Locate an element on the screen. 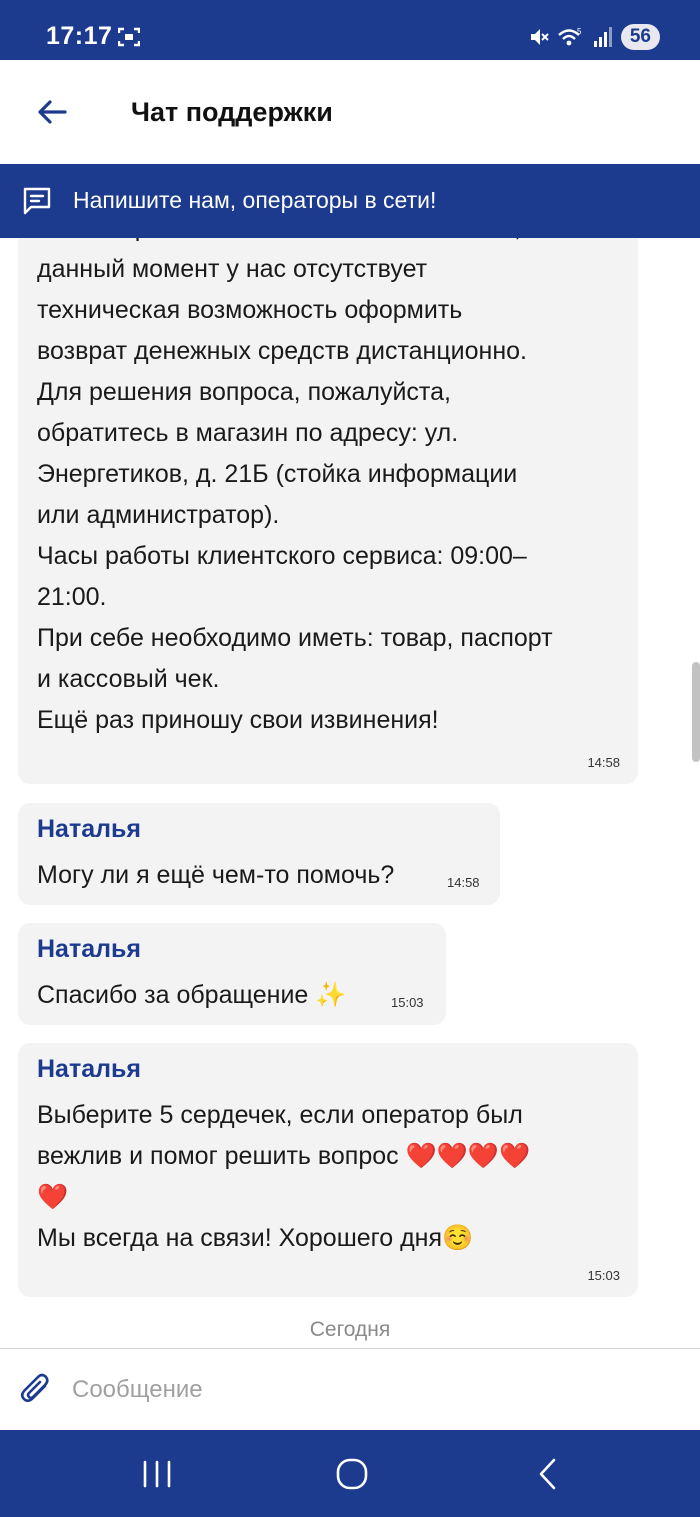 The image size is (700, 1517). back-button is located at coordinates (52, 112).